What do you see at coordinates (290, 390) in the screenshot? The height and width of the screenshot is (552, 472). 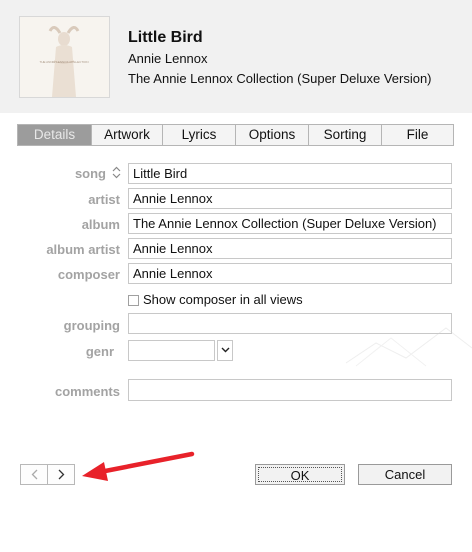 I see `comments-field` at bounding box center [290, 390].